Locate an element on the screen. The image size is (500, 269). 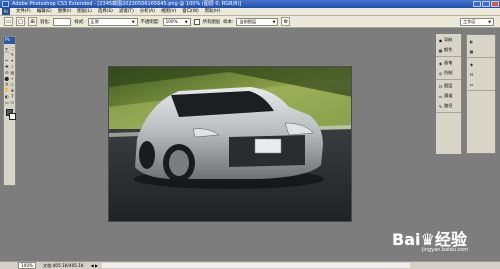
lasso-tool-icon: ⌒ is located at coordinates (6, 54).